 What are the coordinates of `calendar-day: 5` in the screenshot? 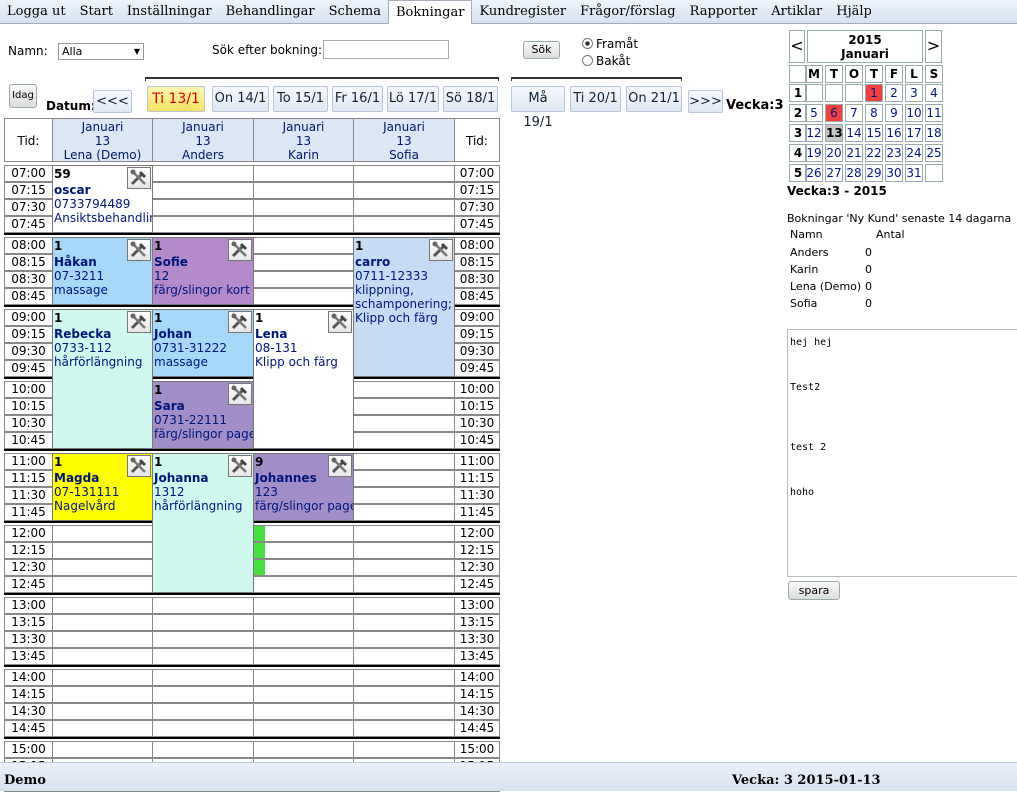 It's located at (814, 113).